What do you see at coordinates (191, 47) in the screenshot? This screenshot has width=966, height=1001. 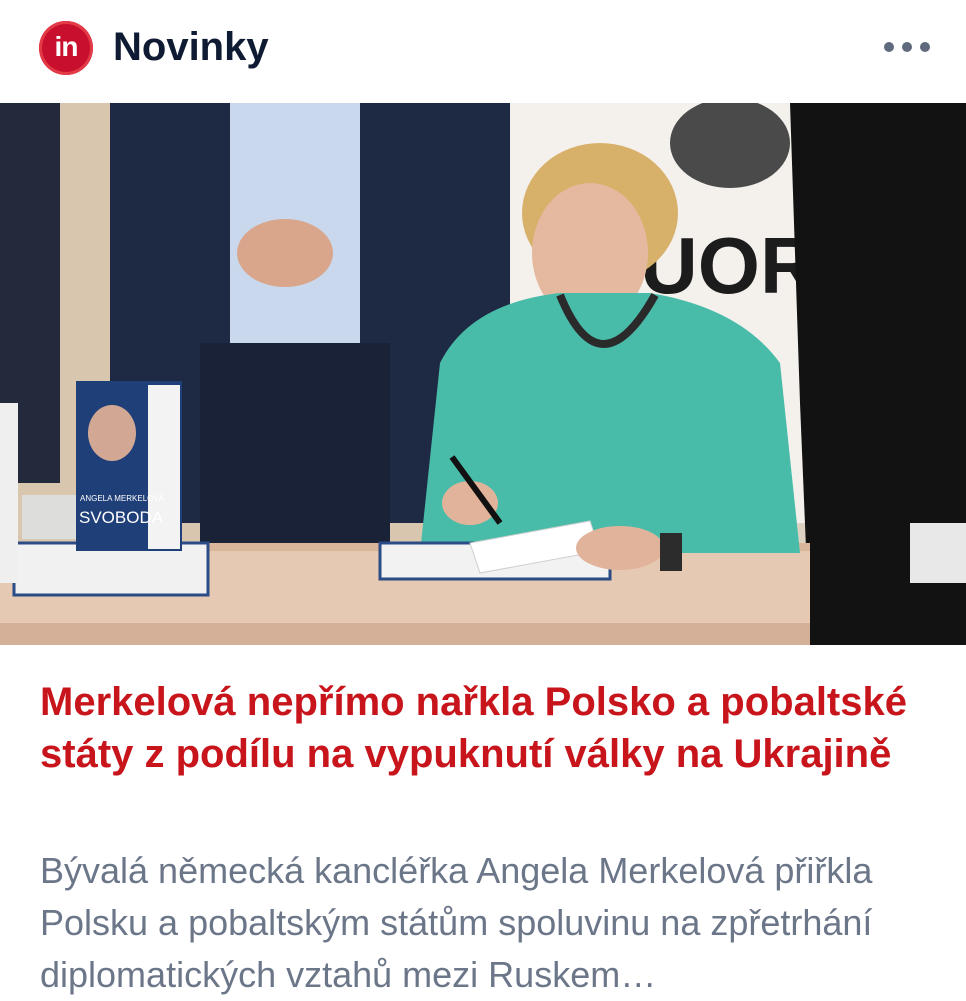 I see `source-name: Novinky` at bounding box center [191, 47].